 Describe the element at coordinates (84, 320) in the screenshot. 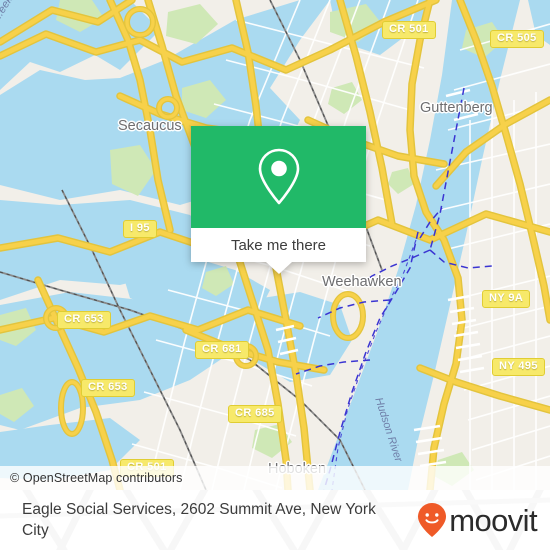

I see `route-shield-cr-653-upper: CR 653` at that location.